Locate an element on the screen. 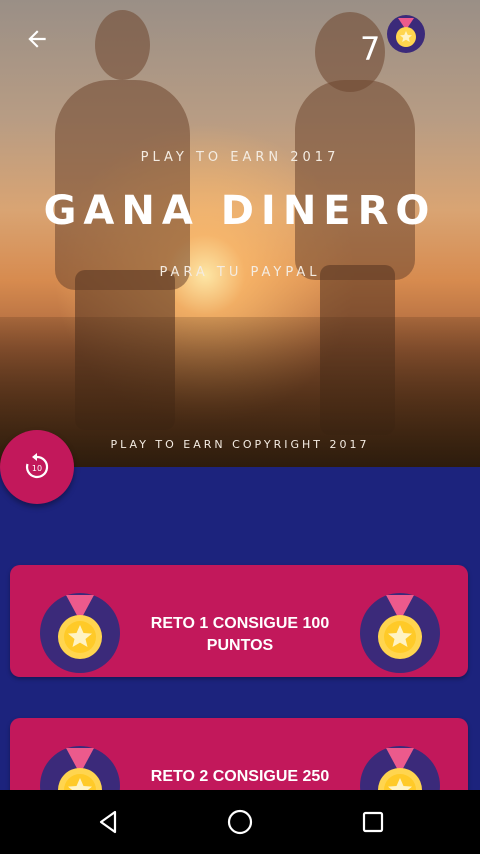 This screenshot has height=854, width=480. hero-title: GANA DINERO is located at coordinates (240, 211).